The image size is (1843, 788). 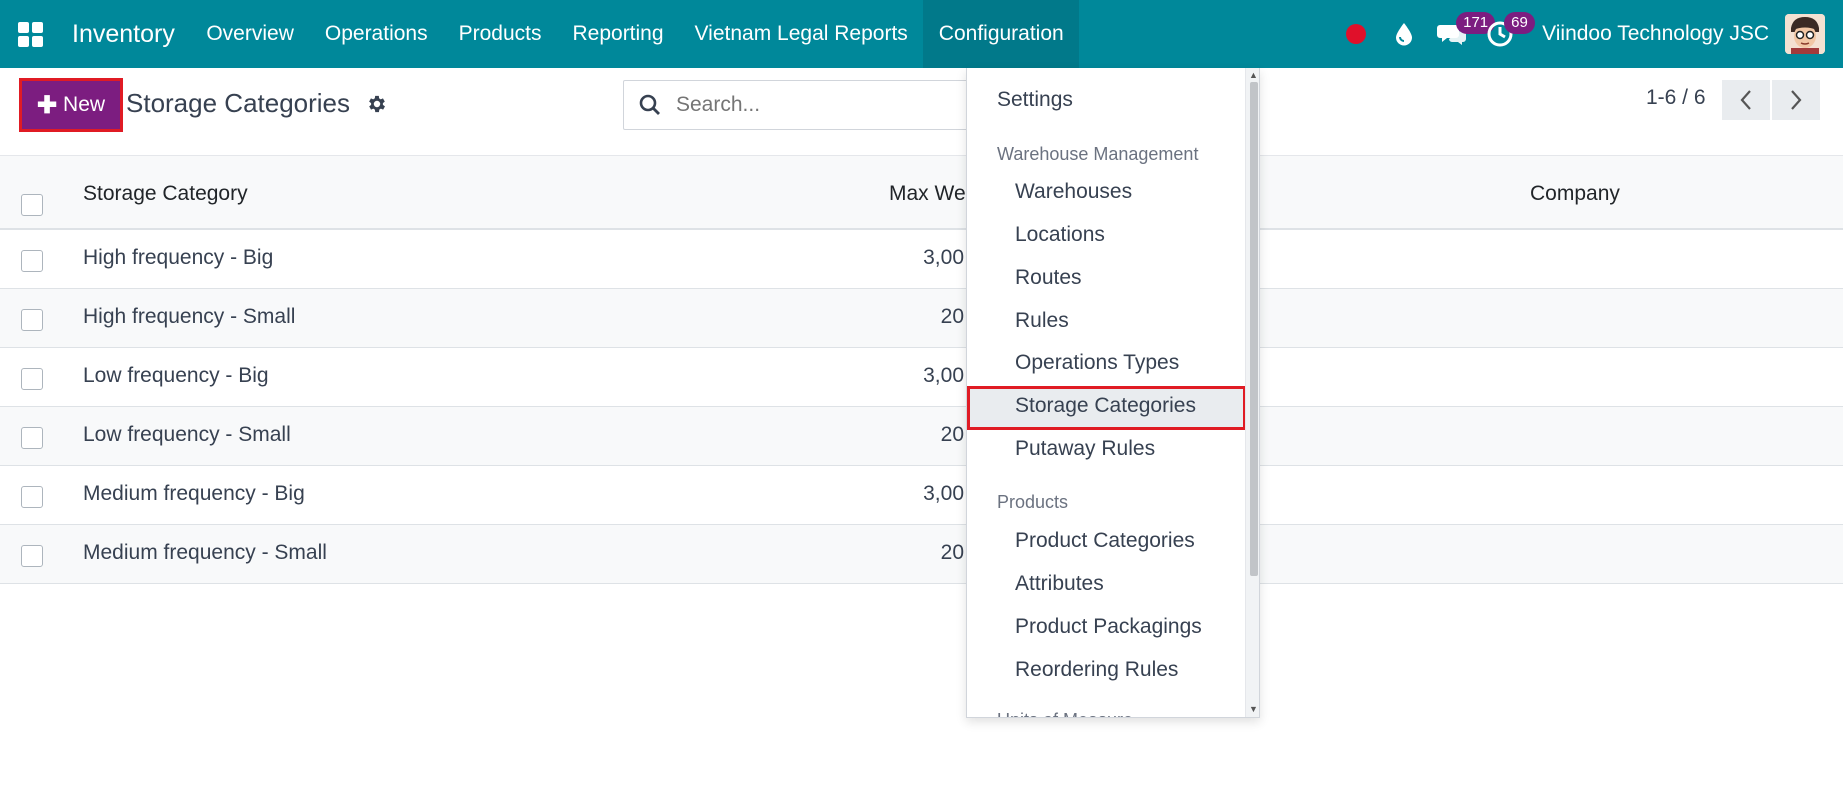 What do you see at coordinates (801, 34) in the screenshot?
I see `nav-vietnam-legal-reports: Vietnam Legal Reports` at bounding box center [801, 34].